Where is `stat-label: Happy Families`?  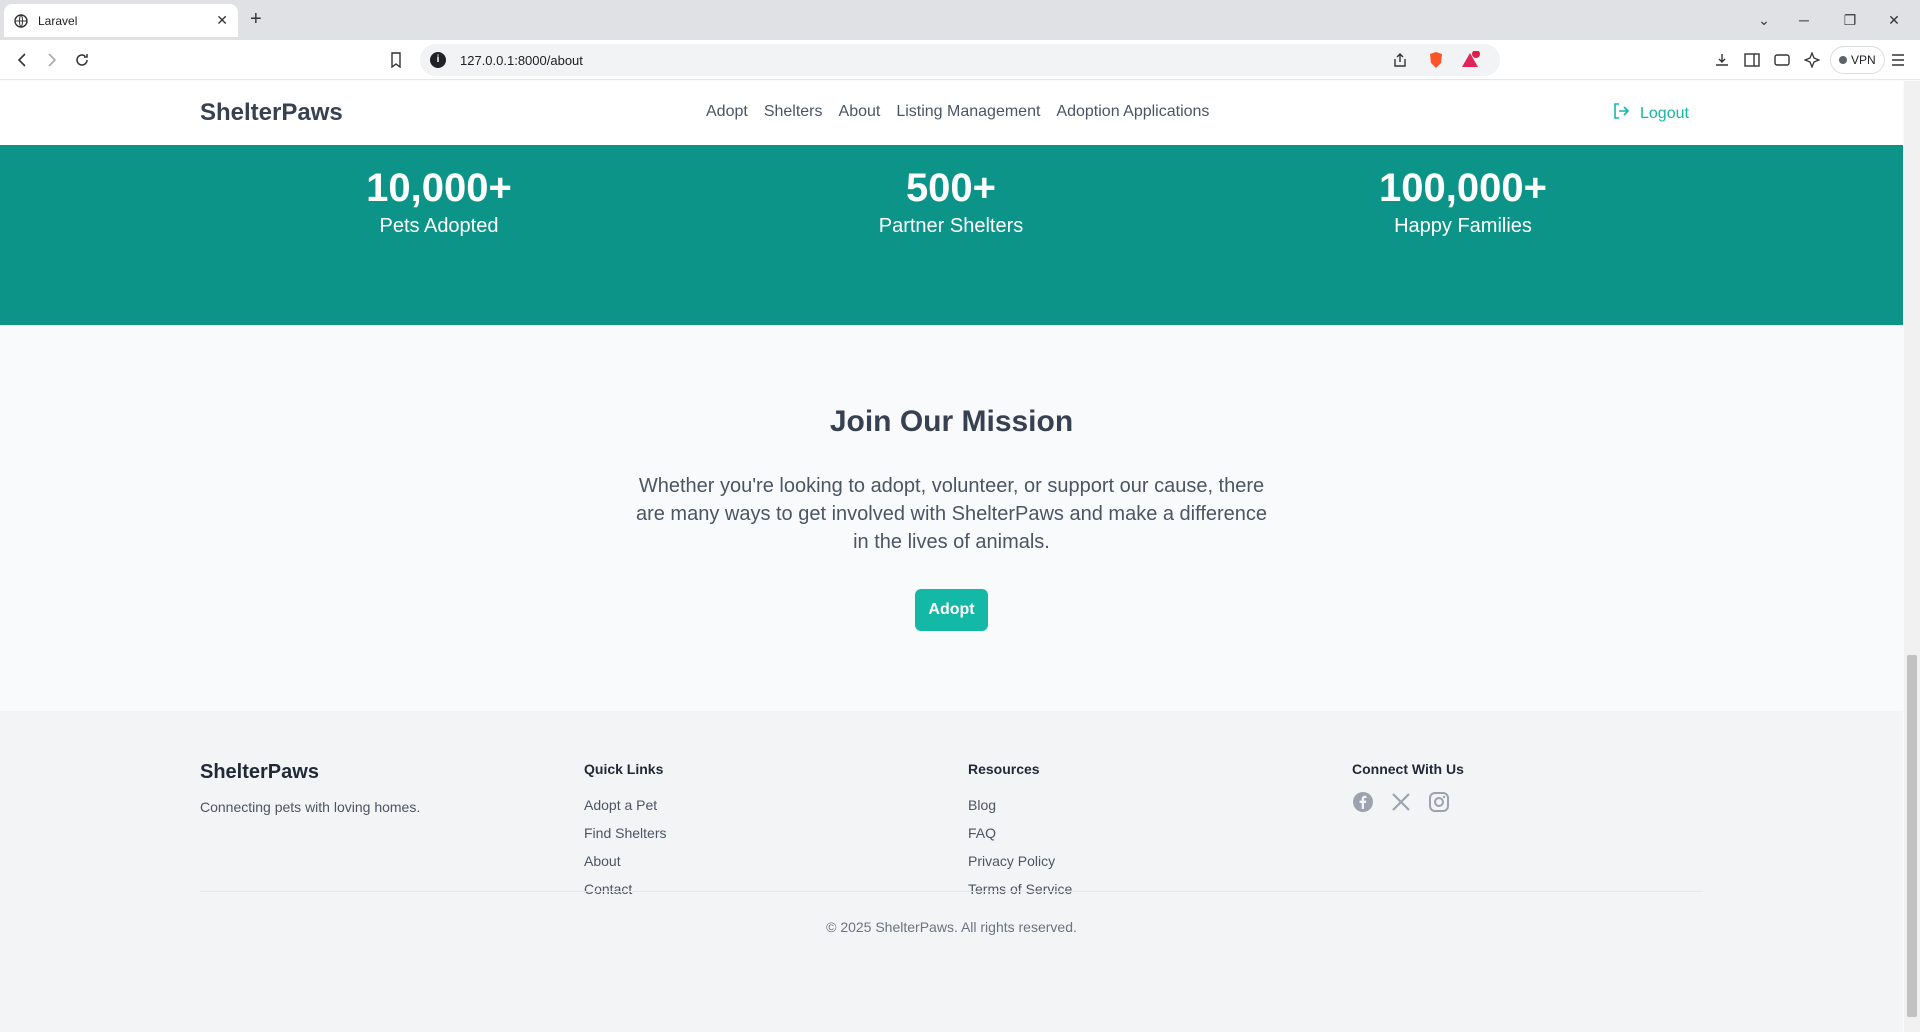
stat-label: Happy Families is located at coordinates (1463, 226).